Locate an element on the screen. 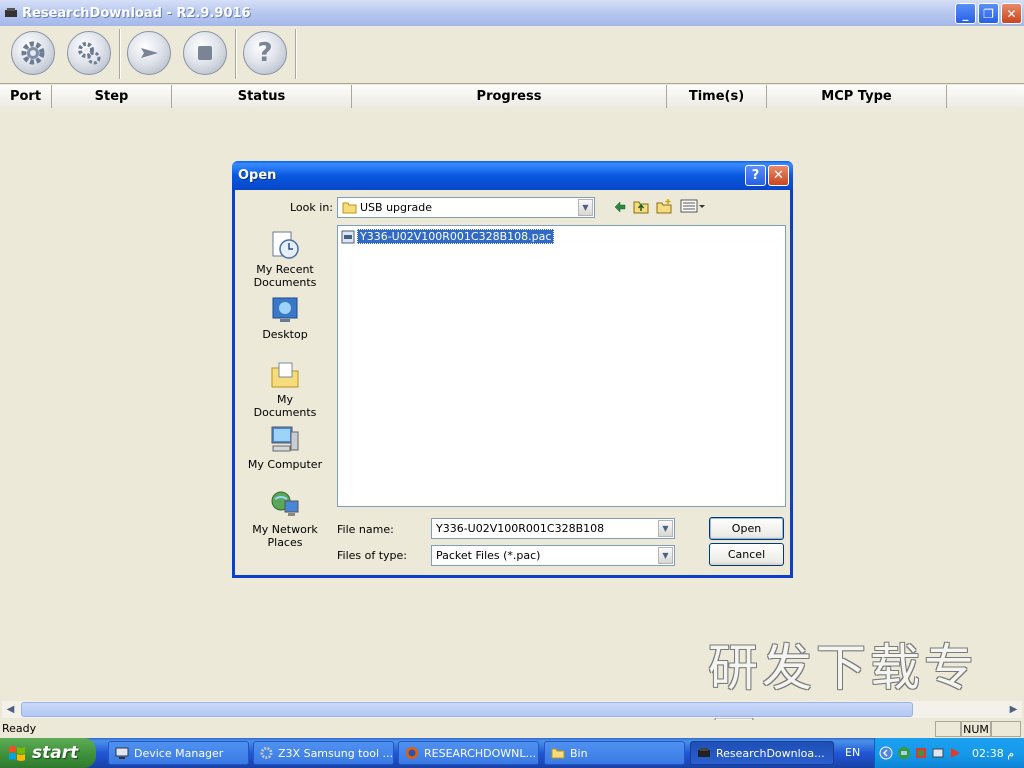 Image resolution: width=1024 pixels, height=768 pixels. recent-documents-icon is located at coordinates (285, 245).